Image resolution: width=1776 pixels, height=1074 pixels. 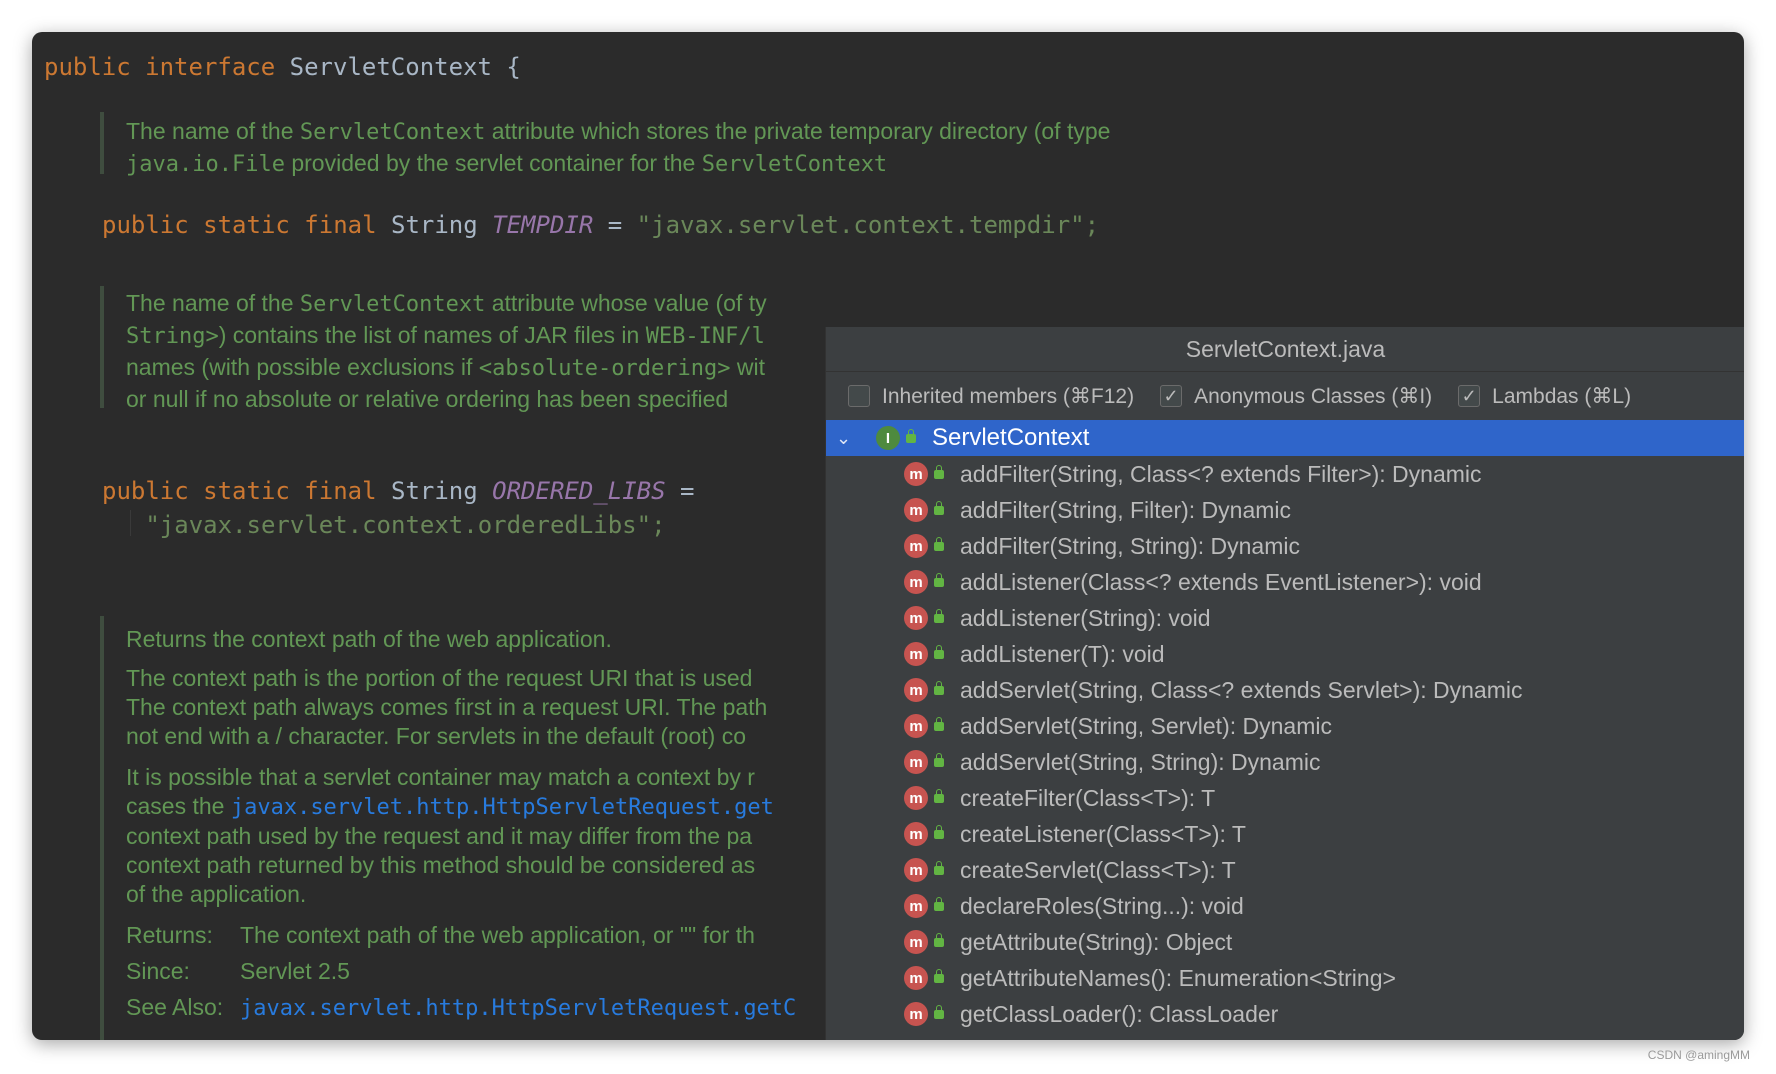 I want to click on tree-item-method: m getClassLoader(): ClassLoader, so click(x=1285, y=1014).